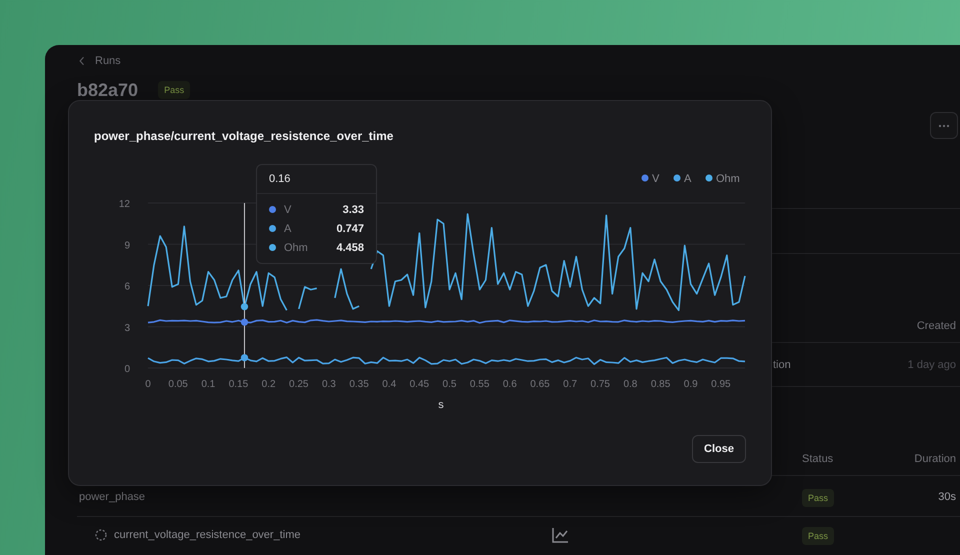  What do you see at coordinates (127, 246) in the screenshot?
I see `y-tick-label: 9` at bounding box center [127, 246].